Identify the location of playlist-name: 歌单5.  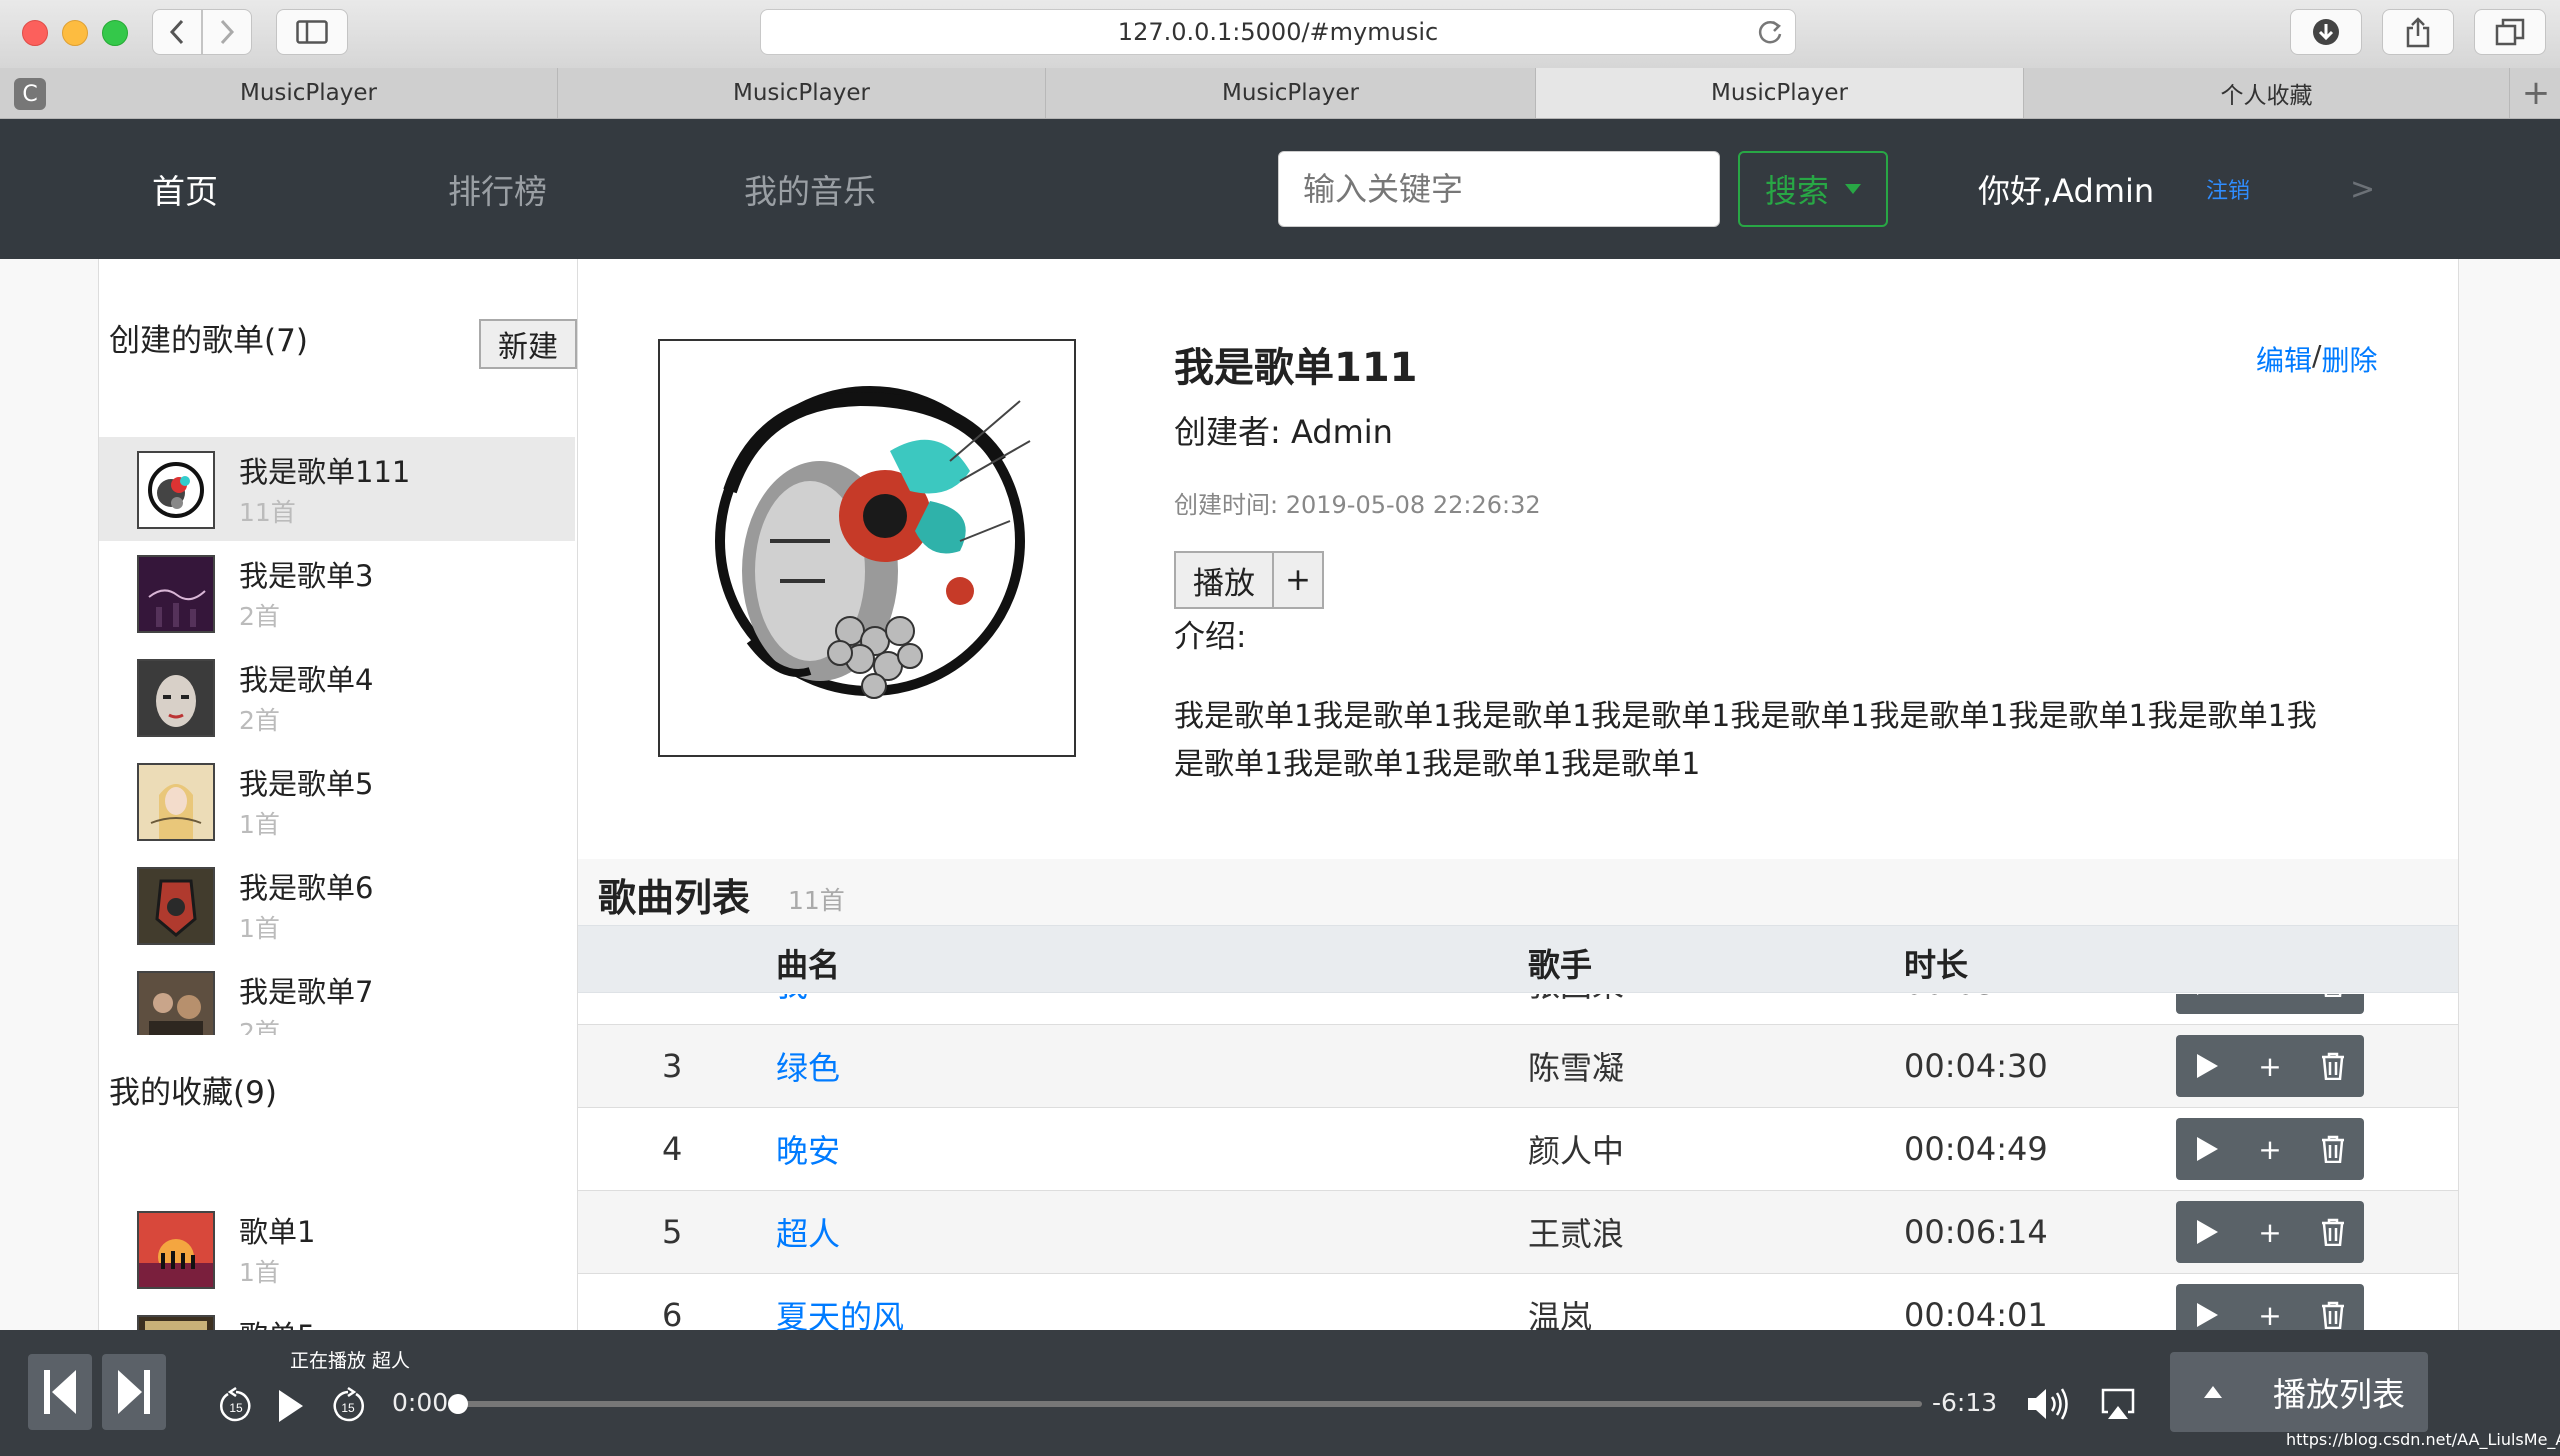
(277, 1321).